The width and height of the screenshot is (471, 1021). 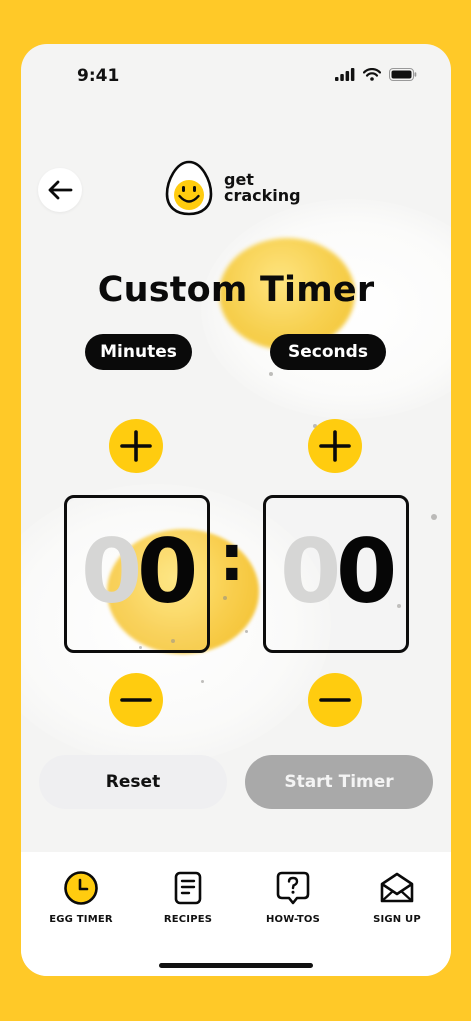 I want to click on clock-icon, so click(x=81, y=888).